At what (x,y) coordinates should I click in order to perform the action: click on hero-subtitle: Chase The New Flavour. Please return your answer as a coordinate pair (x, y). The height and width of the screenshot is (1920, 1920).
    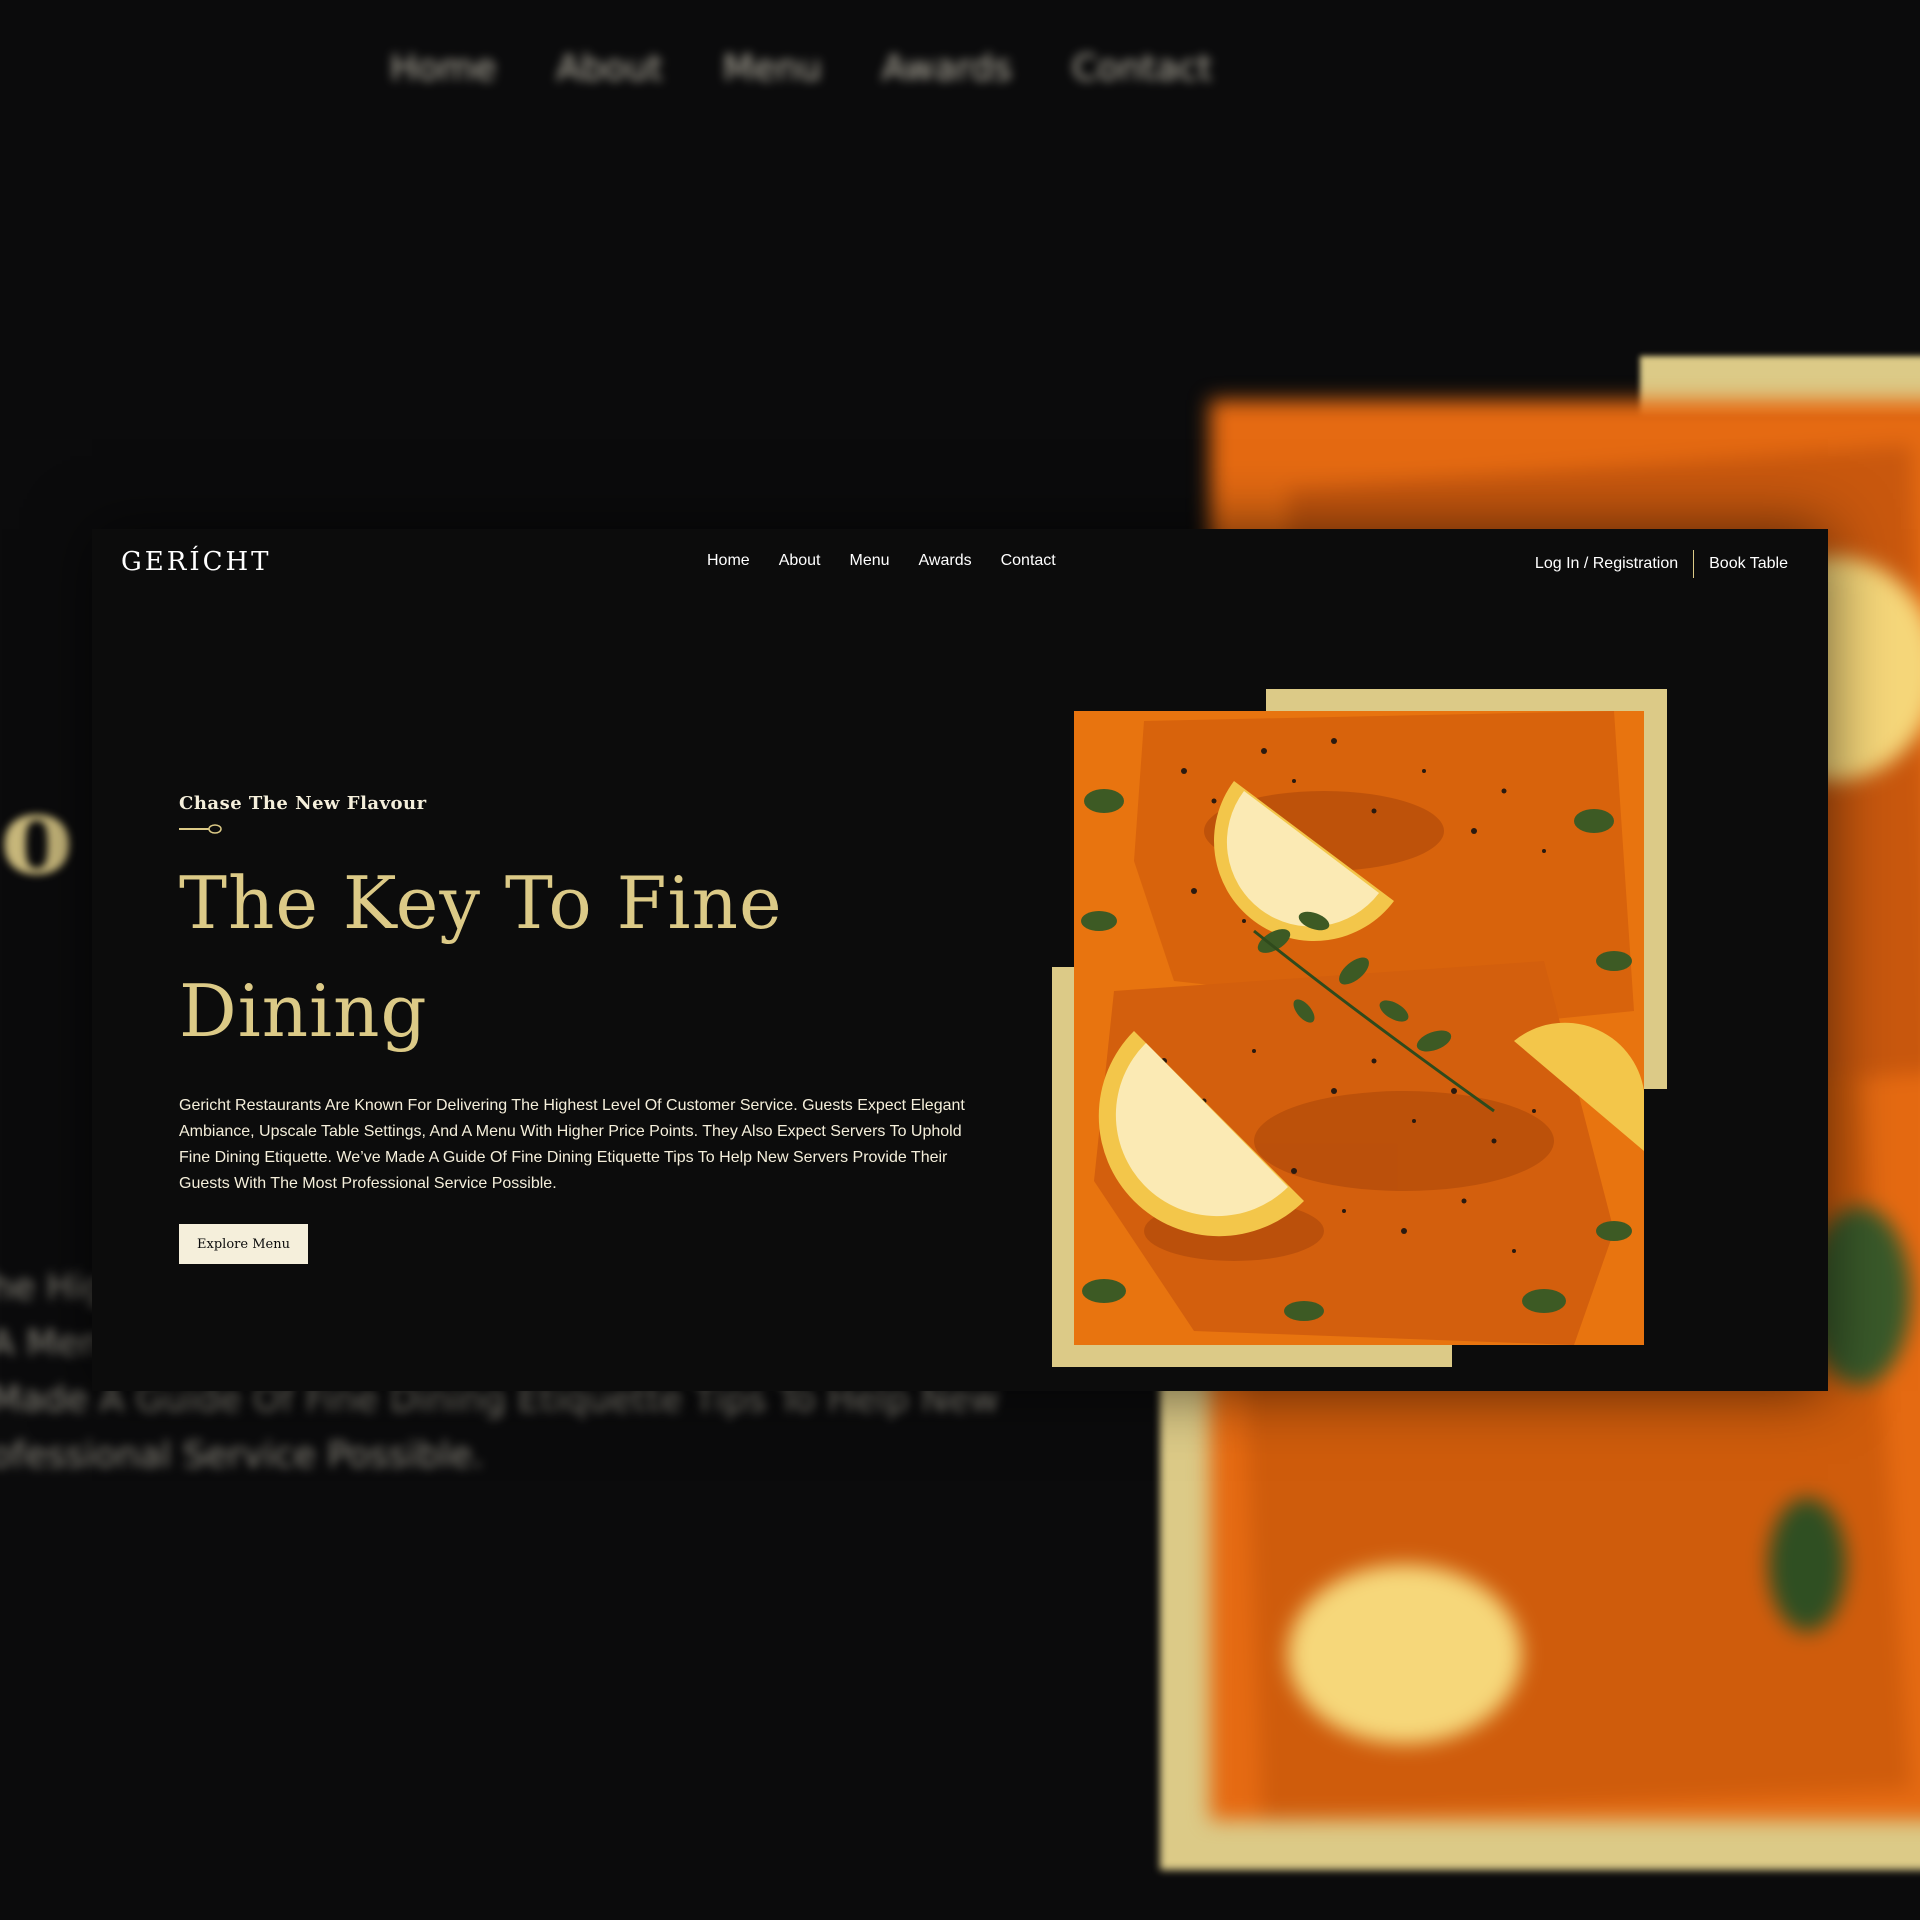
    Looking at the image, I should click on (303, 803).